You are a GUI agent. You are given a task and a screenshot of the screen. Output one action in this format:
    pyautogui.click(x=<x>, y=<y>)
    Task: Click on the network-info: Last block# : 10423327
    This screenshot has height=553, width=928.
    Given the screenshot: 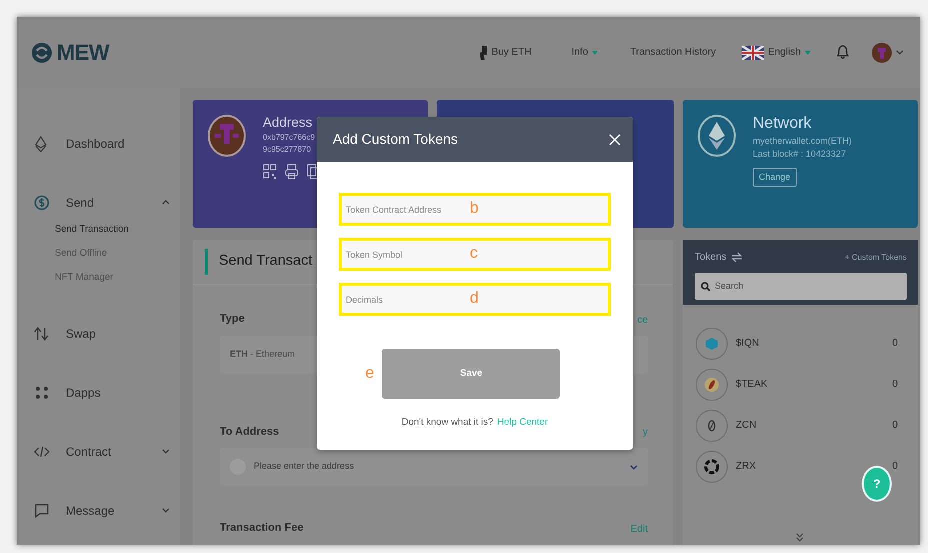 What is the action you would take?
    pyautogui.click(x=800, y=155)
    